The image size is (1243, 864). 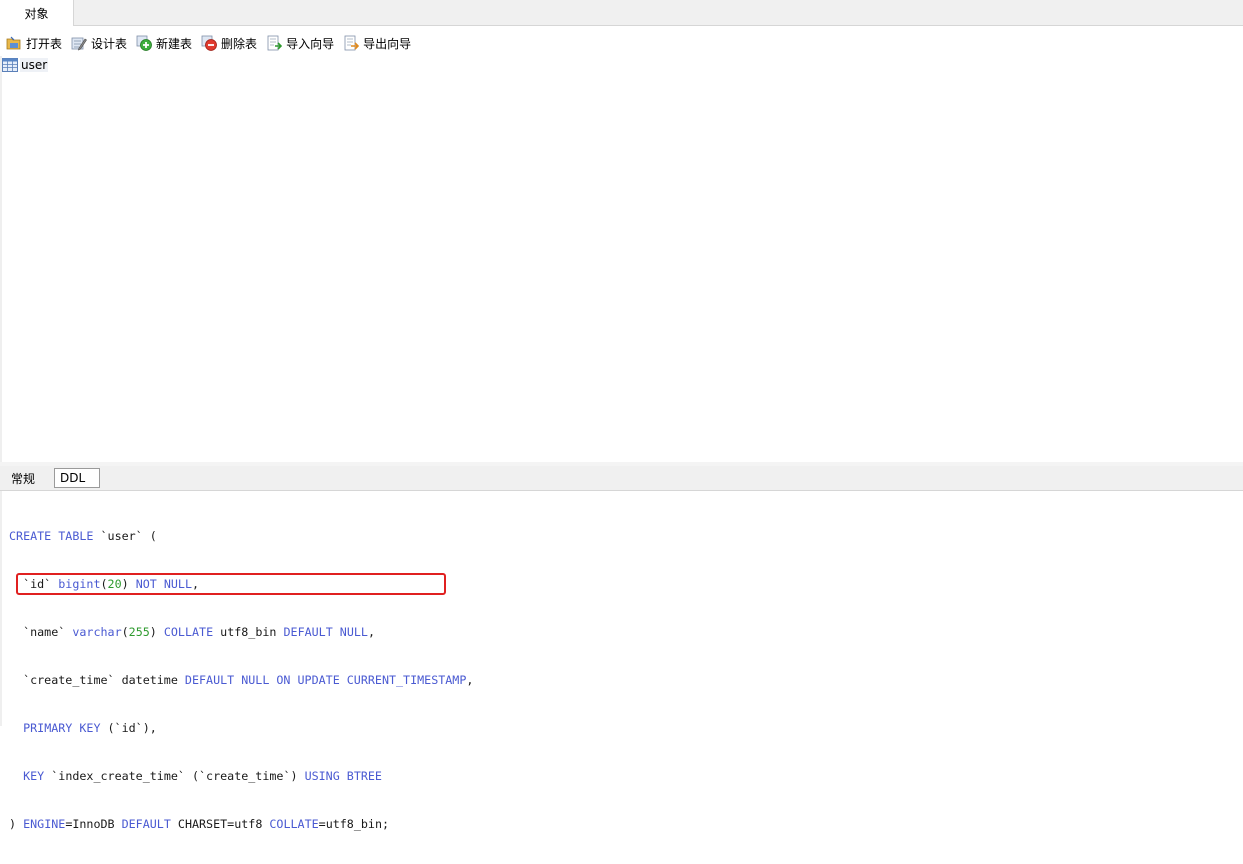 I want to click on ddl-keyword: KEY, so click(x=34, y=776).